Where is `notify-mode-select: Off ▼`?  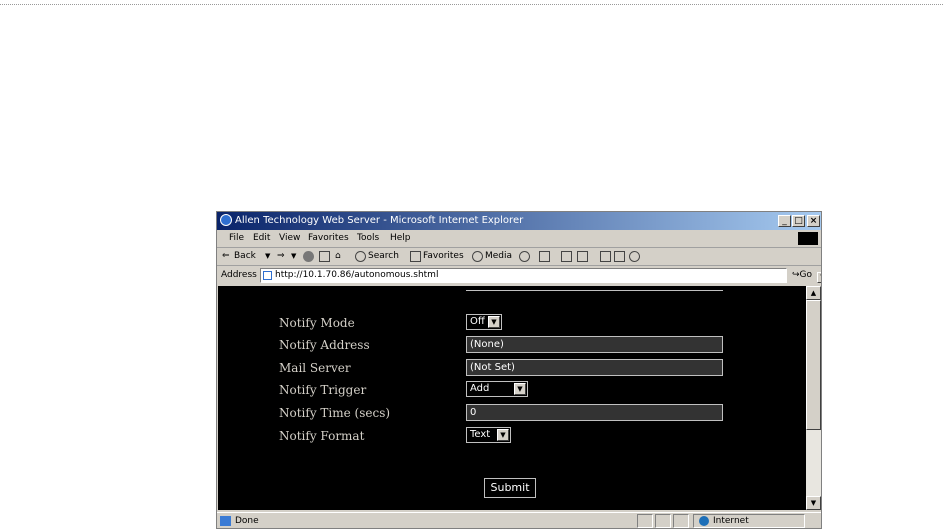 notify-mode-select: Off ▼ is located at coordinates (484, 322).